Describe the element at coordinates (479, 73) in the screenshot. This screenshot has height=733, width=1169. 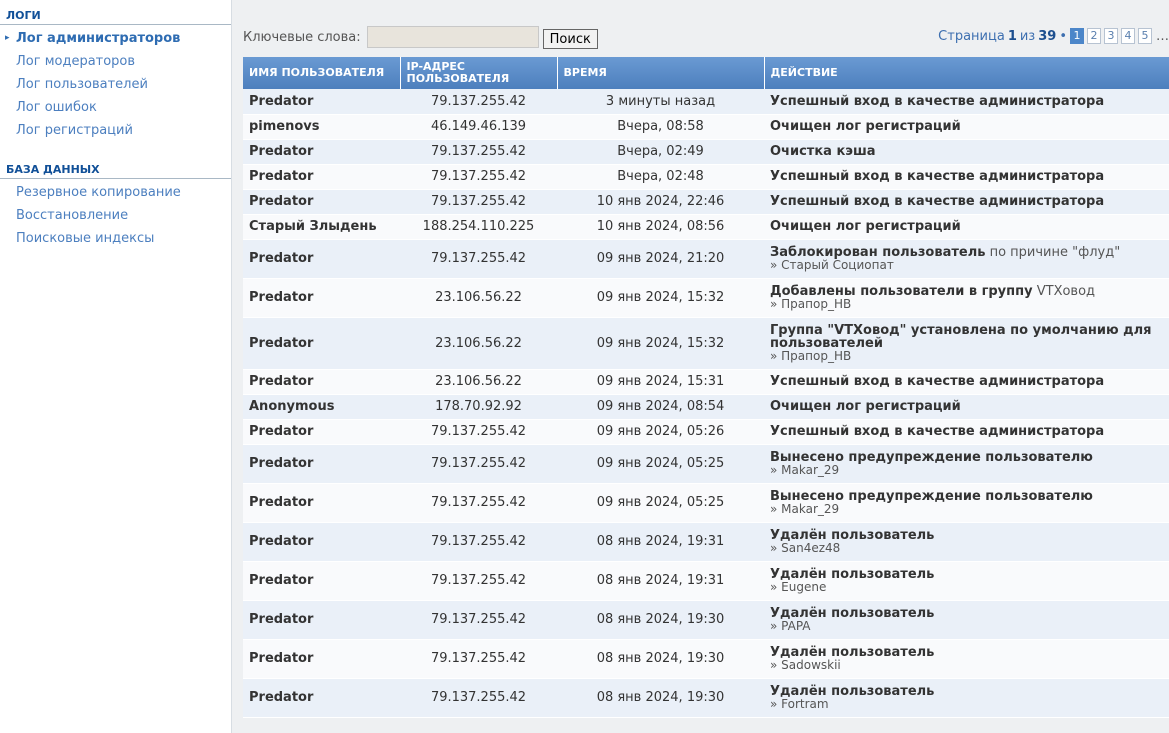
I see `column-header-ip: IP-АДРЕС ПОЛЬЗОВАТЕЛЯ` at that location.